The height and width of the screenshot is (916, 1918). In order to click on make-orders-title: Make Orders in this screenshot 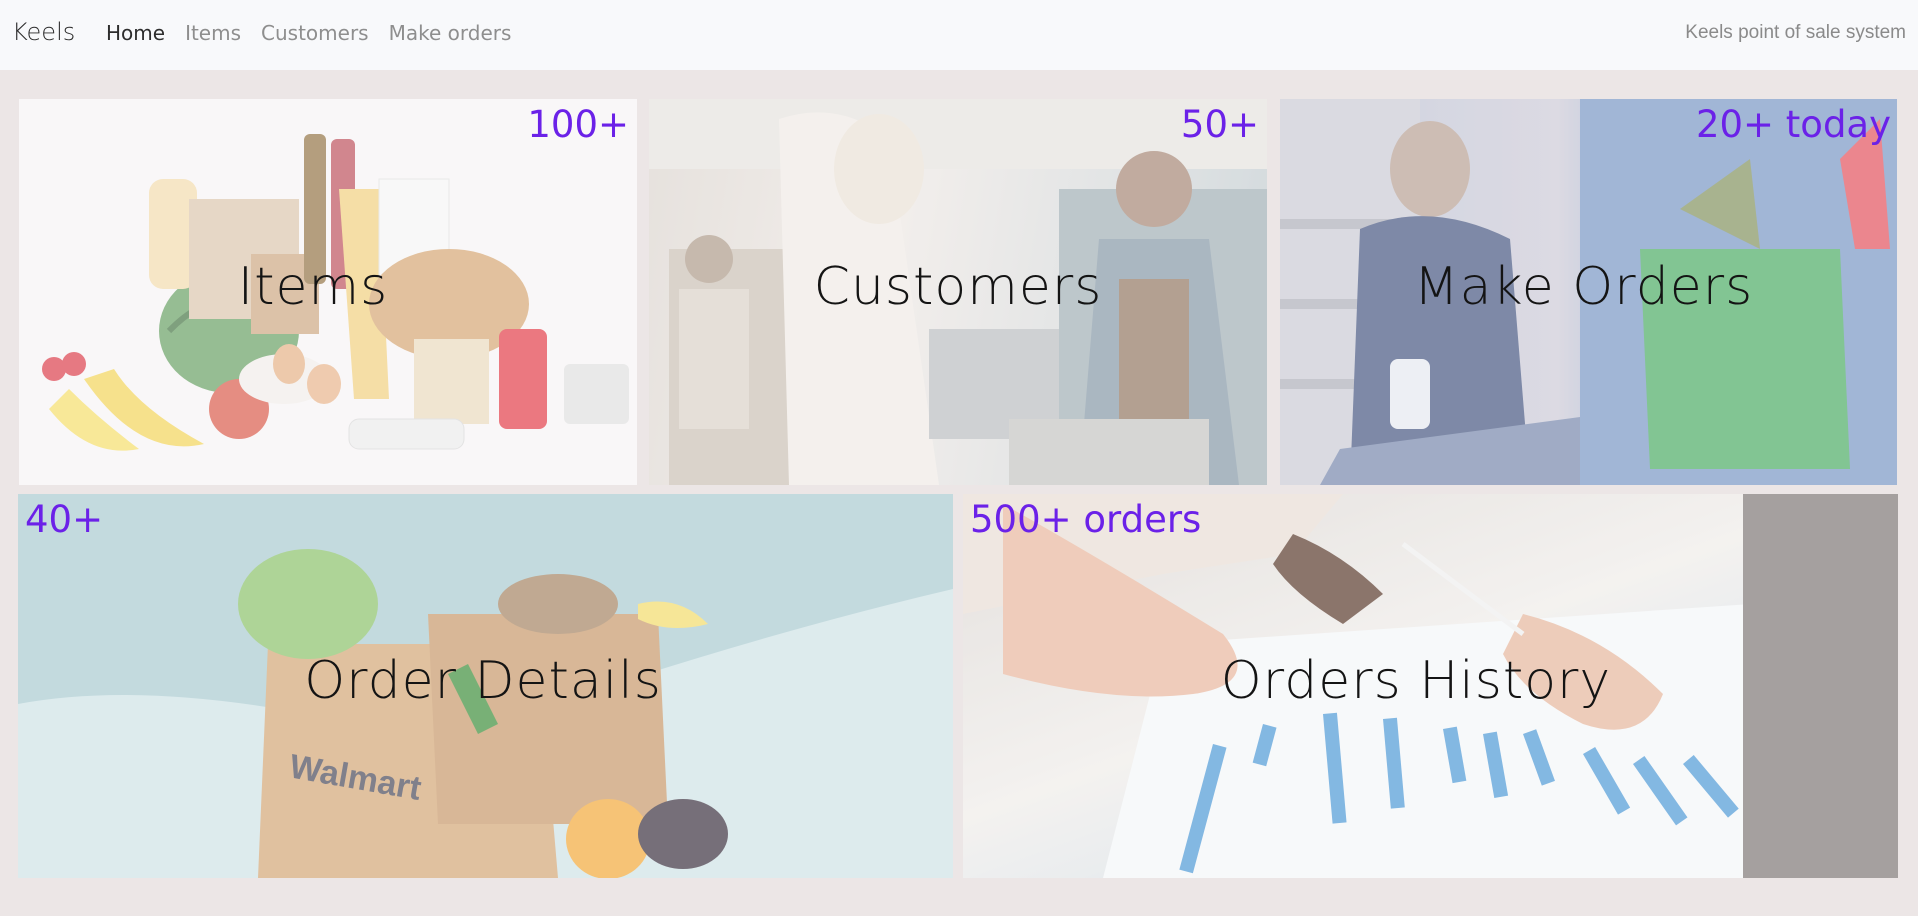, I will do `click(1583, 287)`.